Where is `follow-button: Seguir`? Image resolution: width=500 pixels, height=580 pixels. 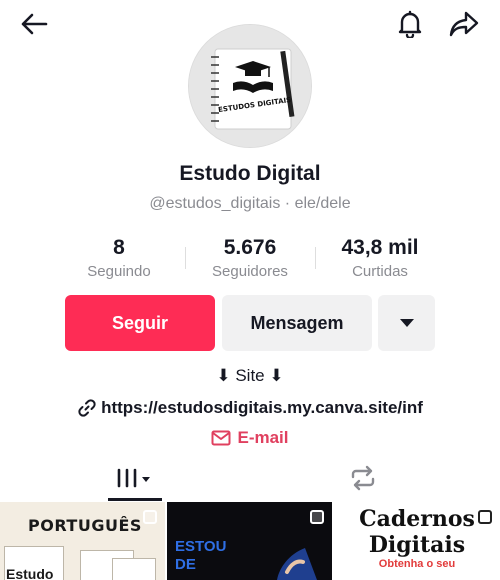 follow-button: Seguir is located at coordinates (140, 323).